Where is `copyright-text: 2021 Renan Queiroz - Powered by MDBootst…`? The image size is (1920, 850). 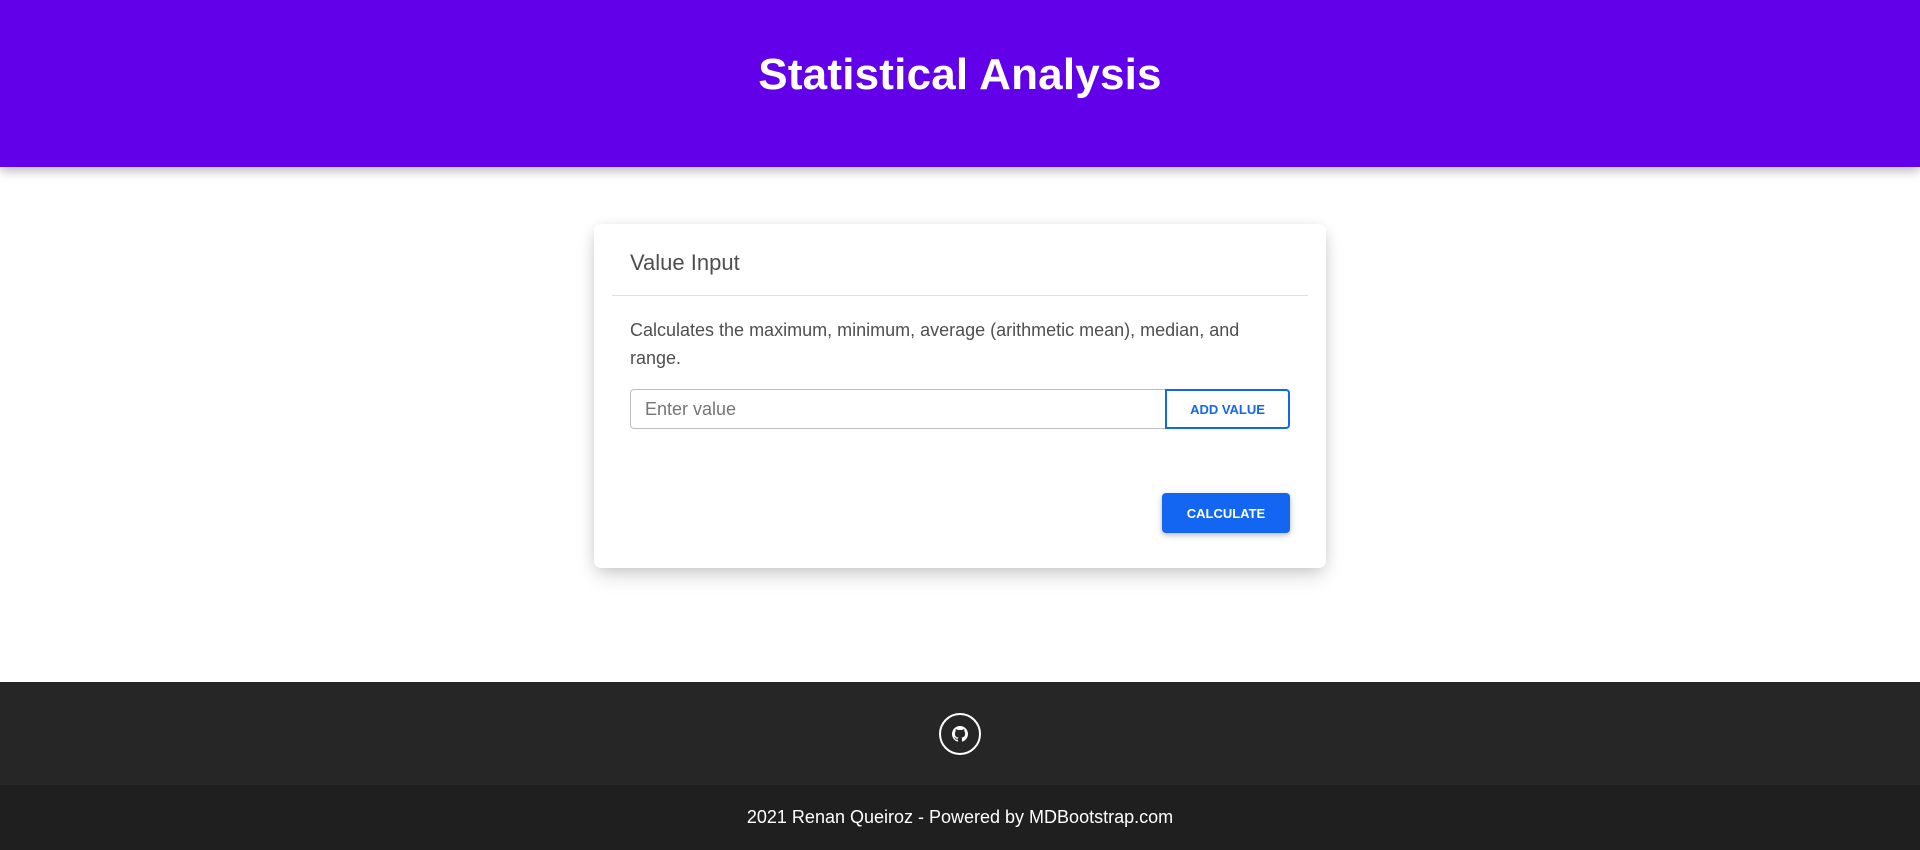
copyright-text: 2021 Renan Queiroz - Powered by MDBootst… is located at coordinates (960, 817).